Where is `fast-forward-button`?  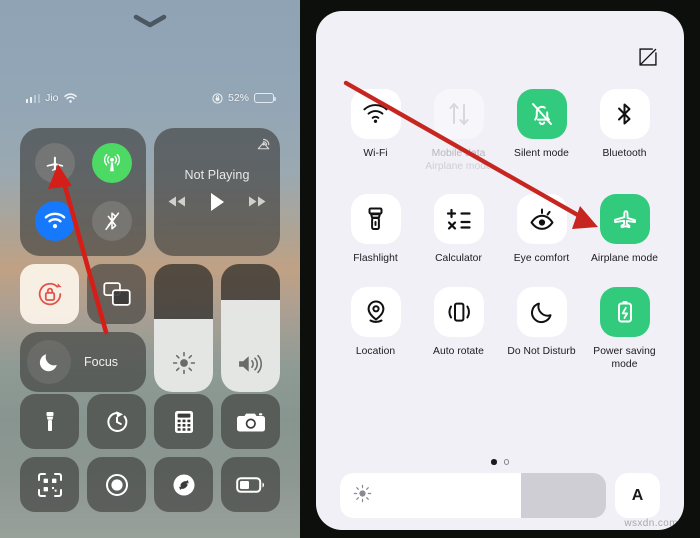
fast-forward-button is located at coordinates (257, 204).